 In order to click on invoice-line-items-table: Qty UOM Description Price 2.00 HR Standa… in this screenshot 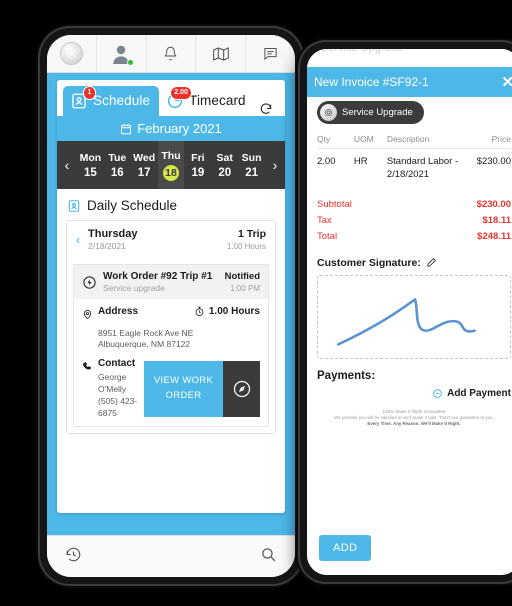, I will do `click(414, 162)`.